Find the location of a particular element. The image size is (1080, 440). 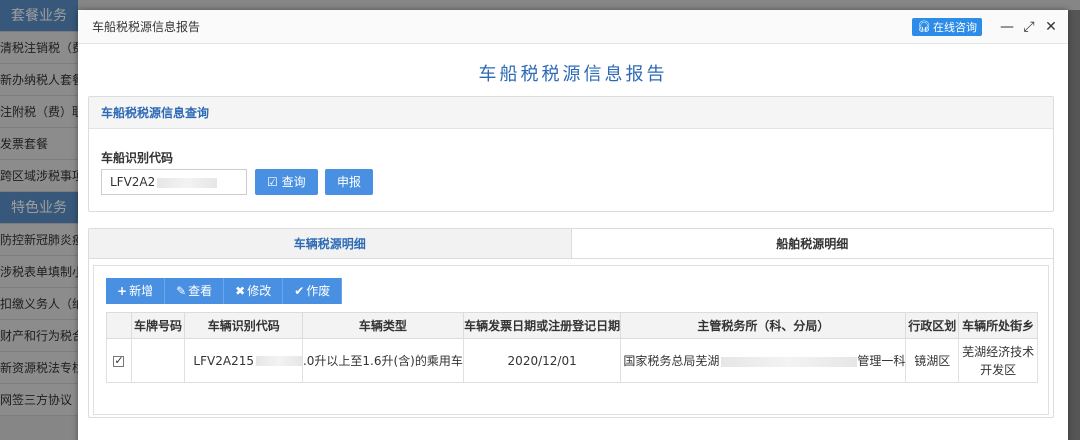

street-cell: 芜湖经济技术开发区 is located at coordinates (998, 360).